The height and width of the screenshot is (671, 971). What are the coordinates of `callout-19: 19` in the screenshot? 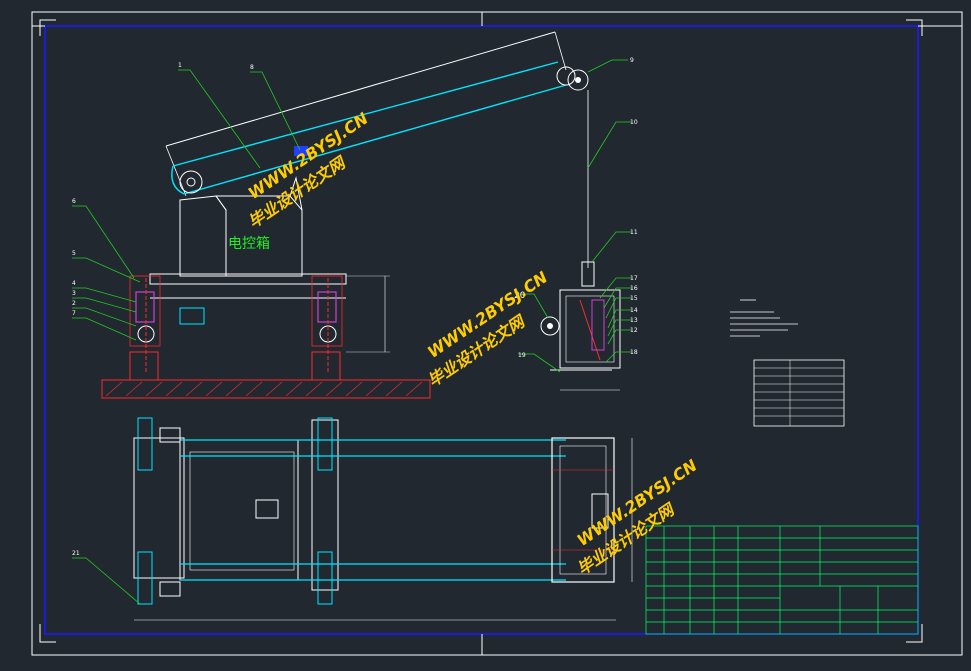 It's located at (522, 355).